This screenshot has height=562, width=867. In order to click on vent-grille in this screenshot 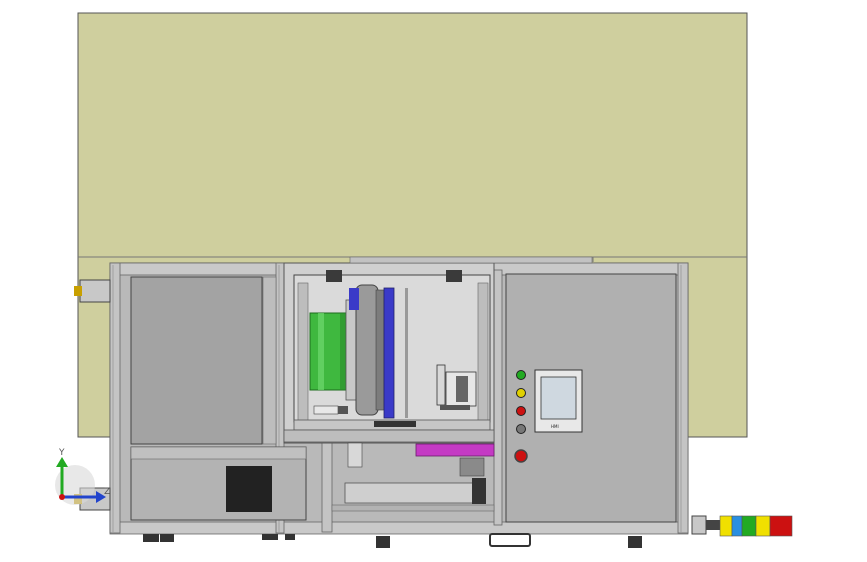, I will do `click(249, 489)`.